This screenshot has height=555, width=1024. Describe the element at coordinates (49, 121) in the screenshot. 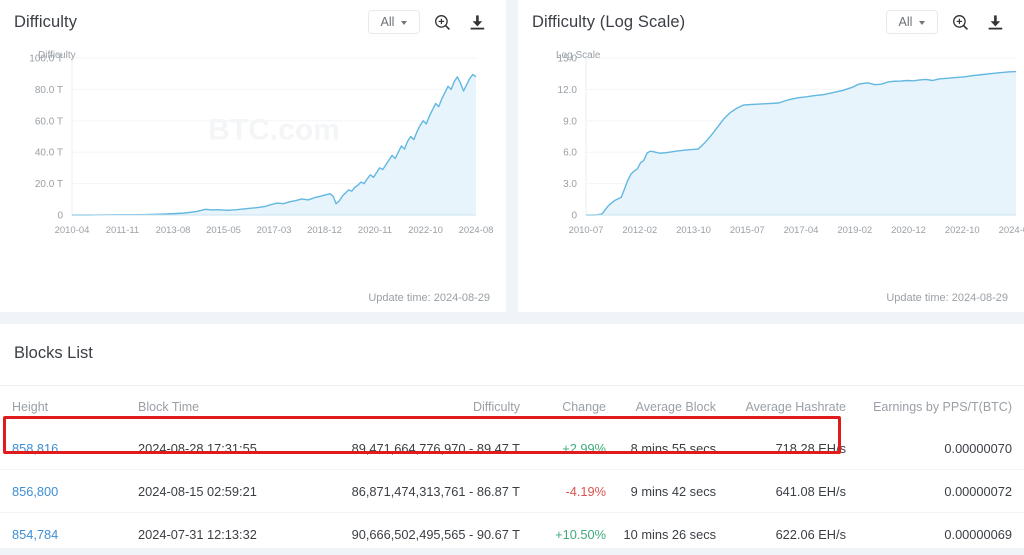

I see `svg-text: 60.0 T` at that location.